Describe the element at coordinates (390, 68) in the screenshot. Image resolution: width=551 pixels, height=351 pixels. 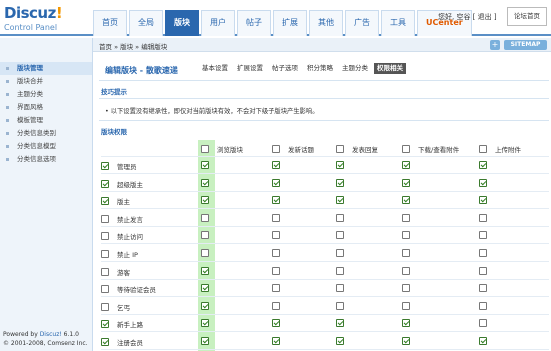
I see `settings-tab: 权限相关` at that location.